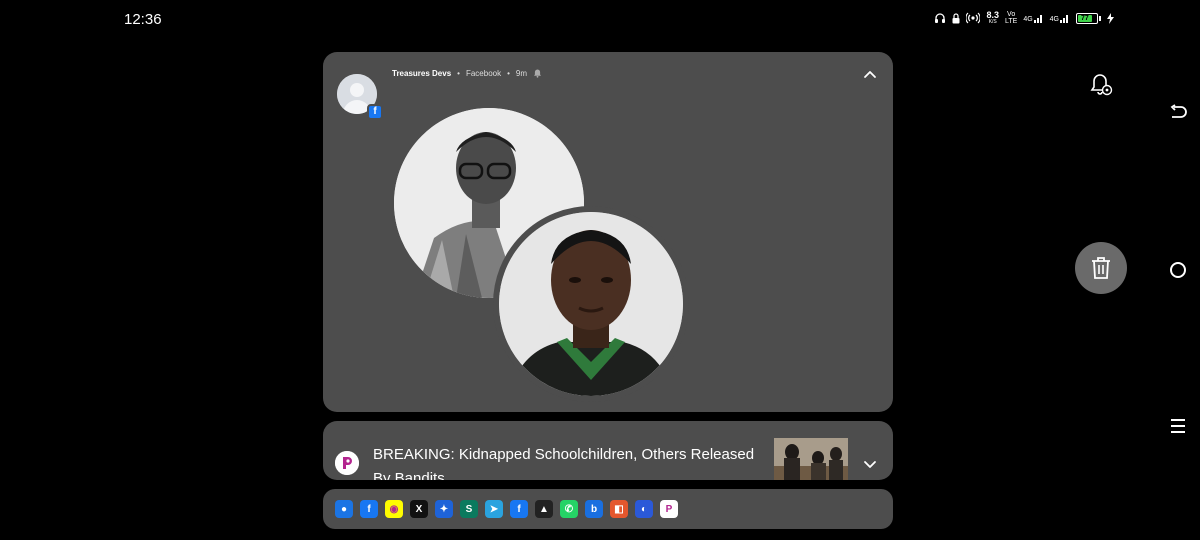  What do you see at coordinates (419, 509) in the screenshot?
I see `x-icon: X` at bounding box center [419, 509].